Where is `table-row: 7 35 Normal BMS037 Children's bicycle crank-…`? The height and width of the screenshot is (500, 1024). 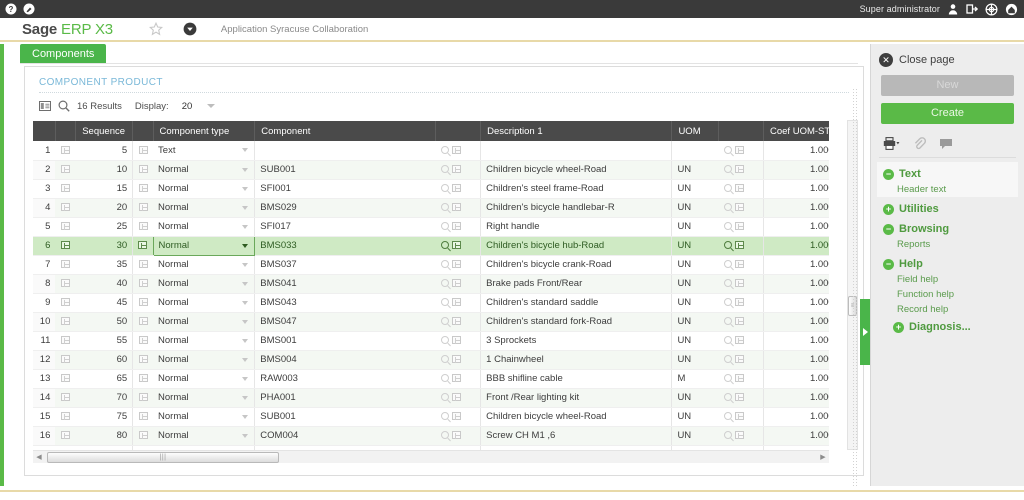 table-row: 7 35 Normal BMS037 Children's bicycle crank-… is located at coordinates (431, 265).